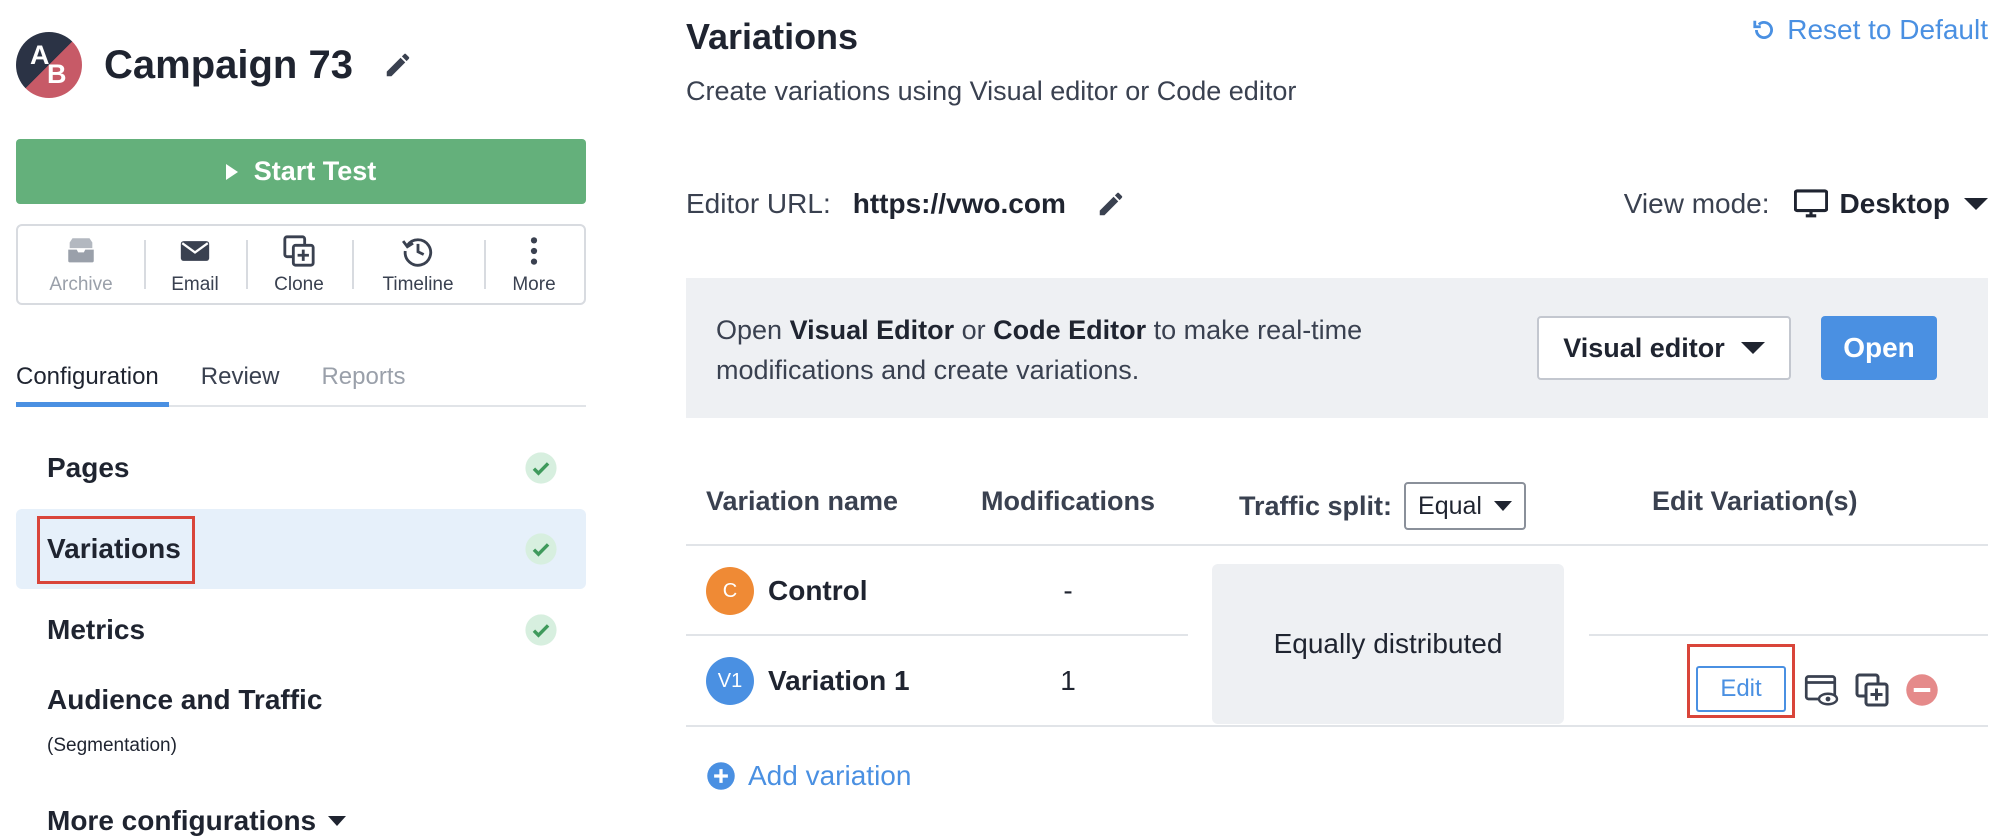  I want to click on more-button: More, so click(534, 264).